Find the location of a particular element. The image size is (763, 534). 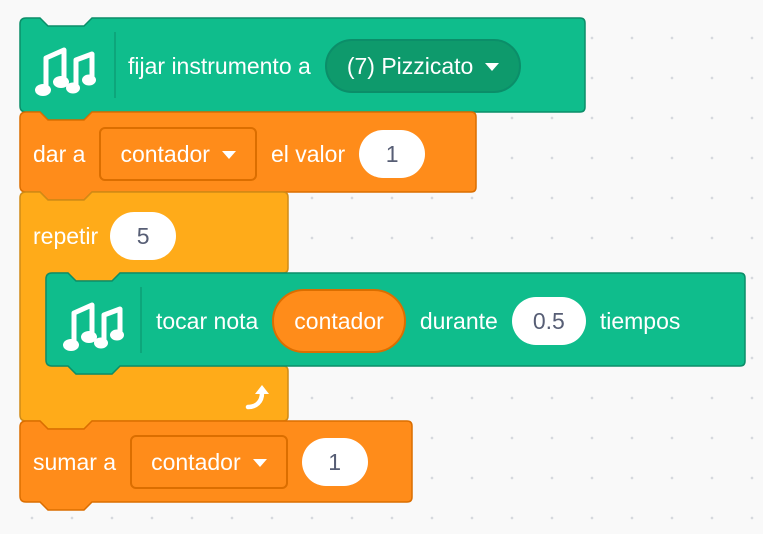

play-note-label: tocar nota is located at coordinates (207, 320).